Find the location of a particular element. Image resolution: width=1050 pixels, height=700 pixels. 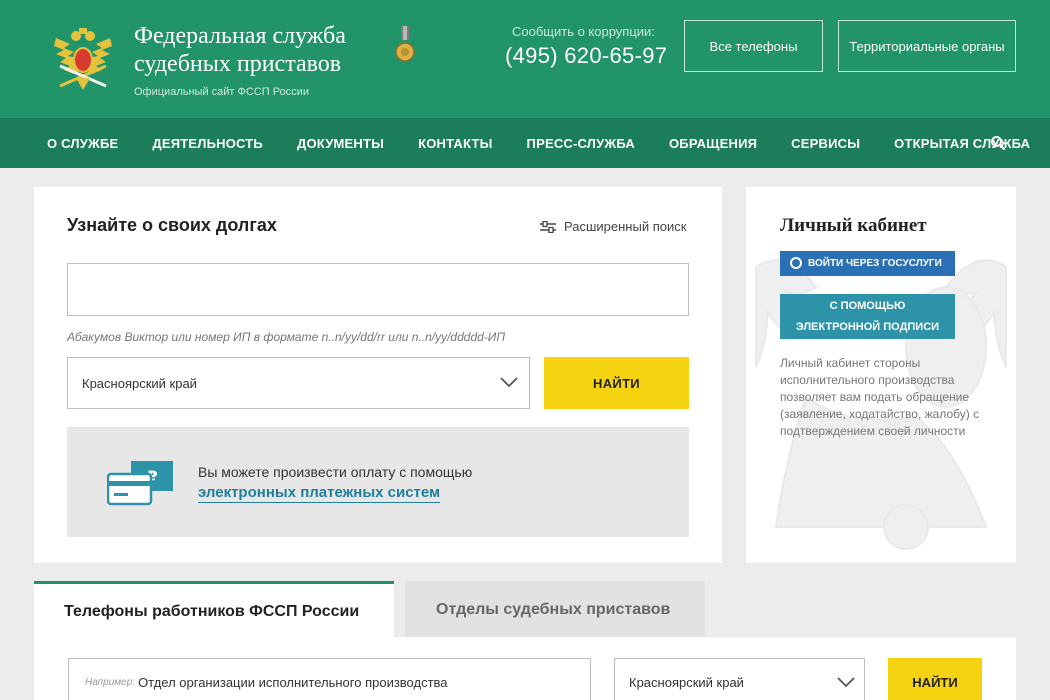

tab-employee-phones: Телефоны работников ФССП России is located at coordinates (214, 610).